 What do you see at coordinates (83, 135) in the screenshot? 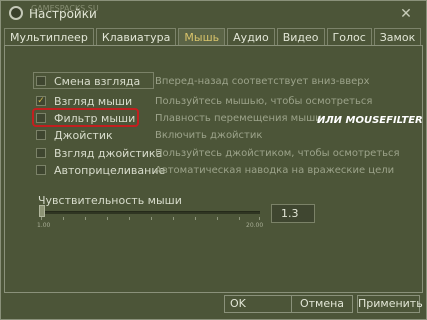
I see `option-label: Джойстик` at bounding box center [83, 135].